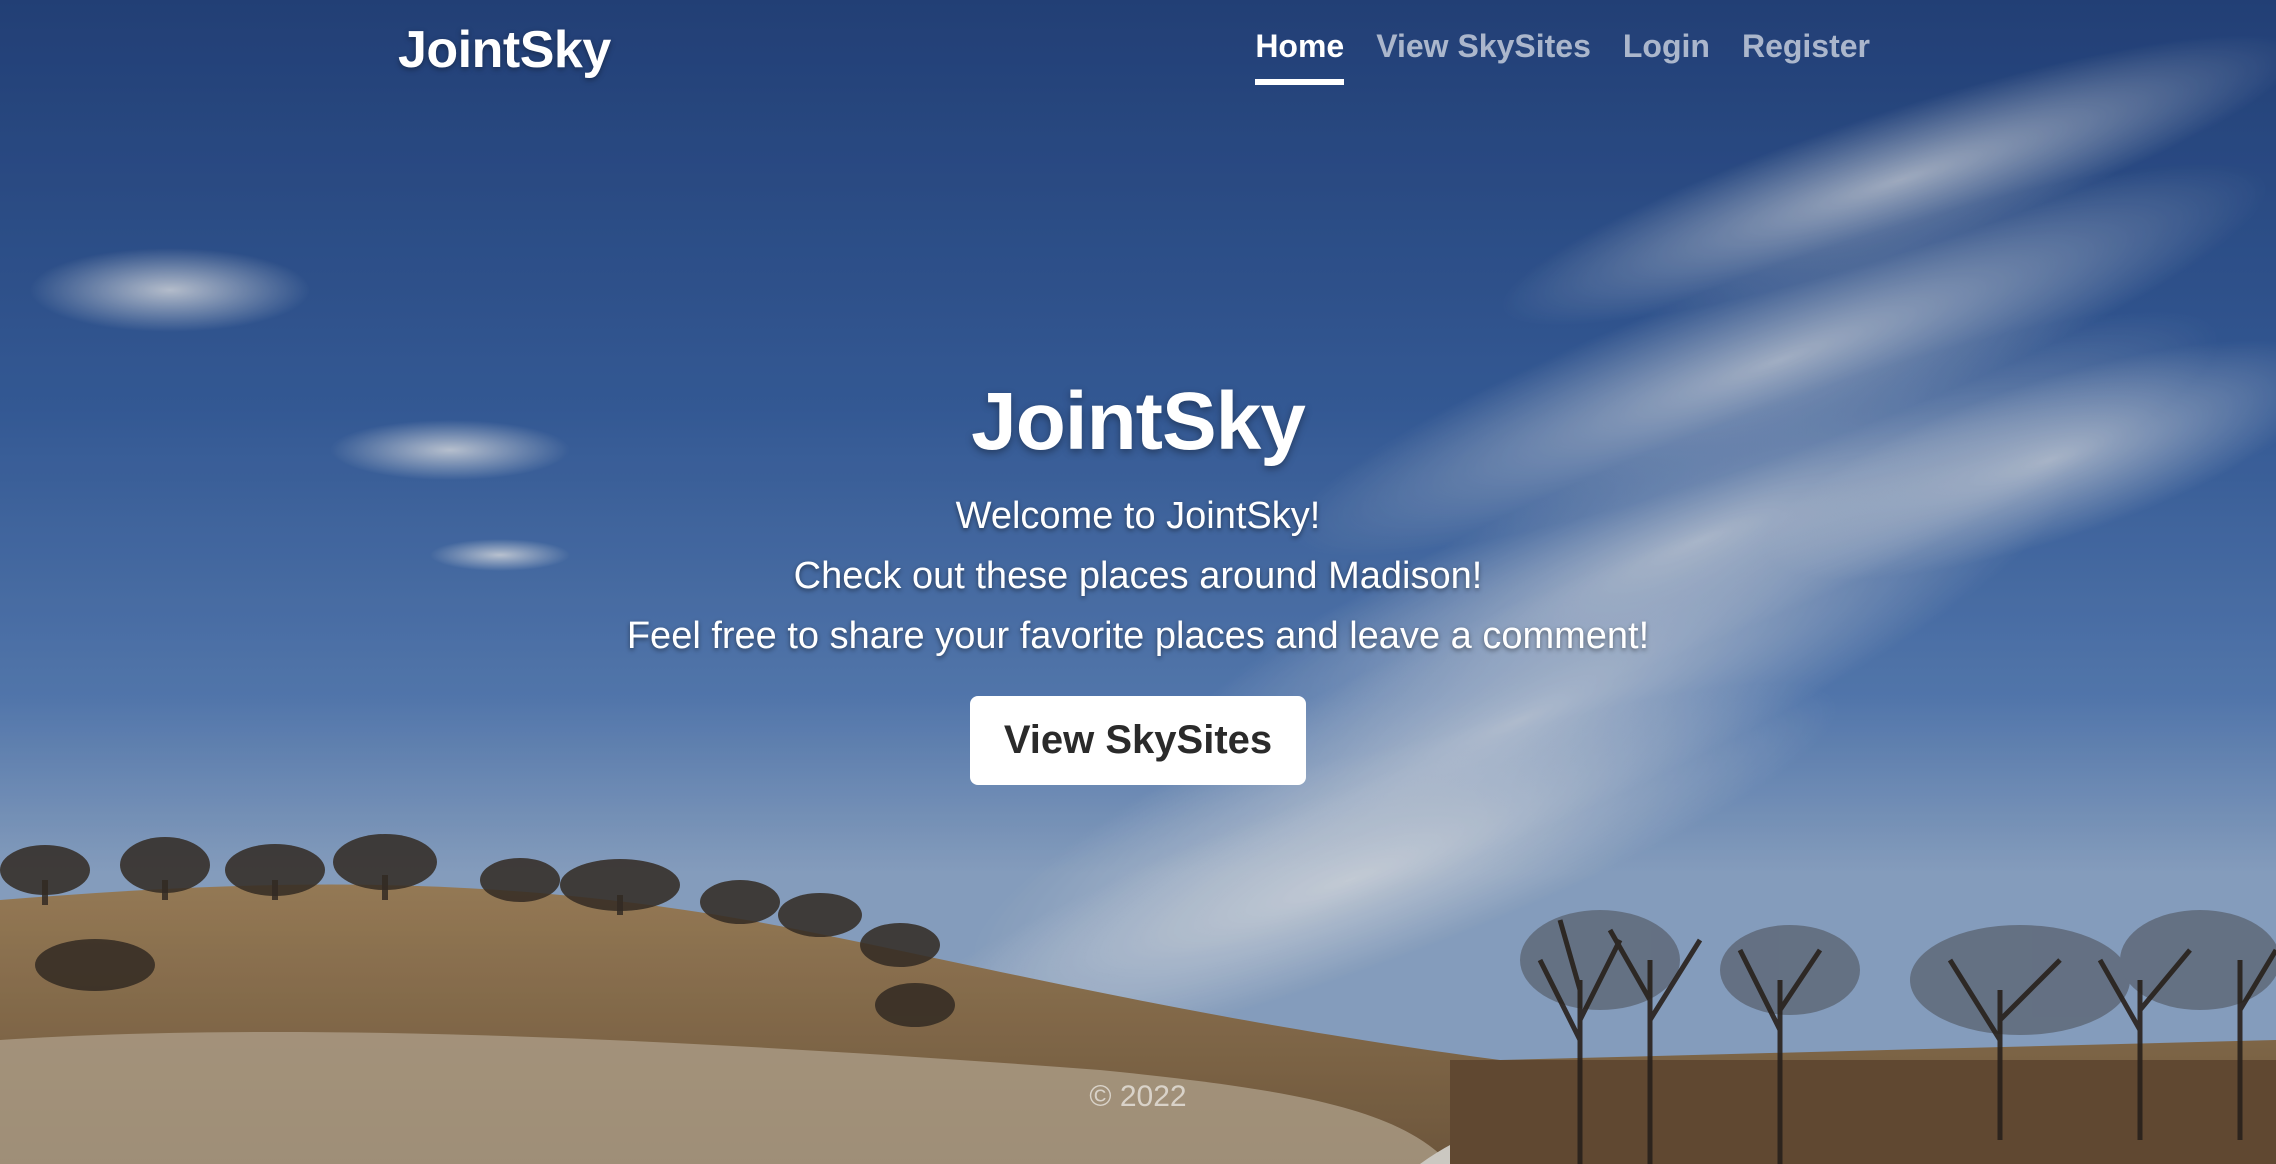  Describe the element at coordinates (1806, 56) in the screenshot. I see `nav-link-register: Register` at that location.